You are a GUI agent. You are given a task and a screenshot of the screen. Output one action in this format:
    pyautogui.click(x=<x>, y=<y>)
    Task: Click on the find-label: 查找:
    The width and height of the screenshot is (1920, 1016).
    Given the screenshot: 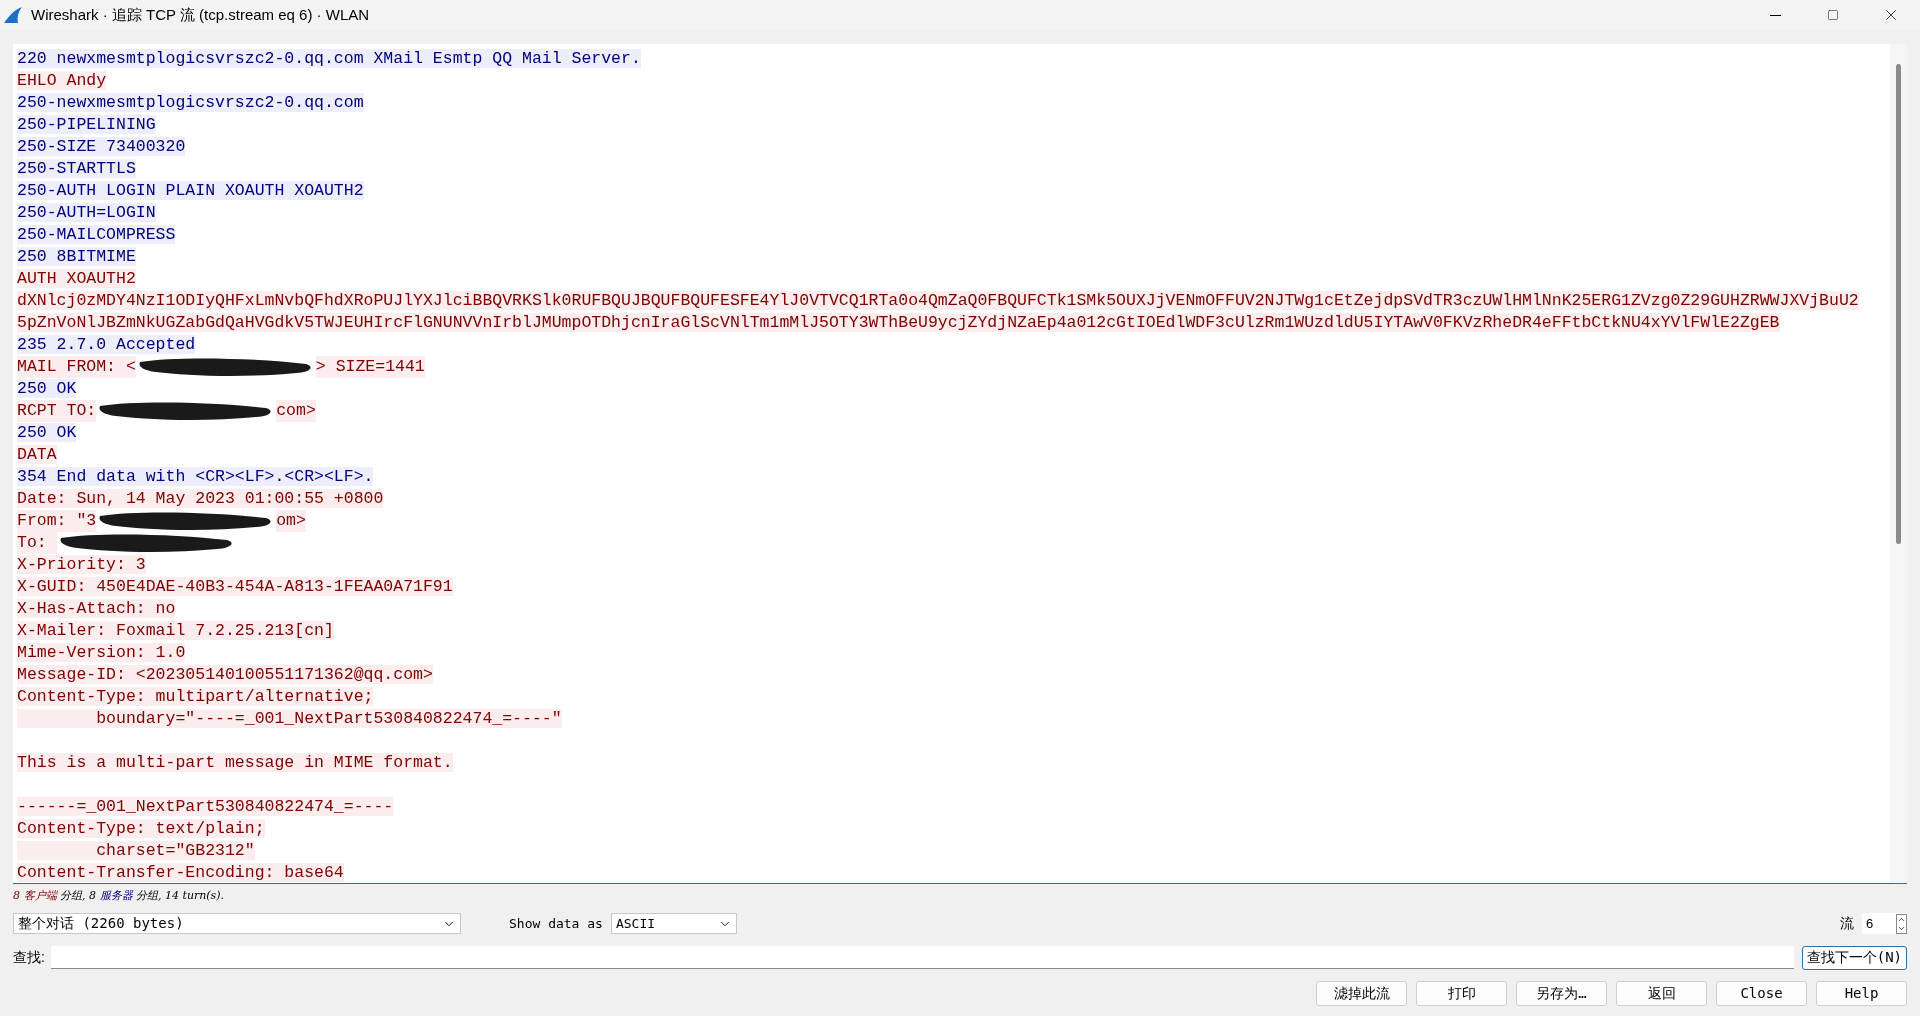 What is the action you would take?
    pyautogui.click(x=29, y=957)
    